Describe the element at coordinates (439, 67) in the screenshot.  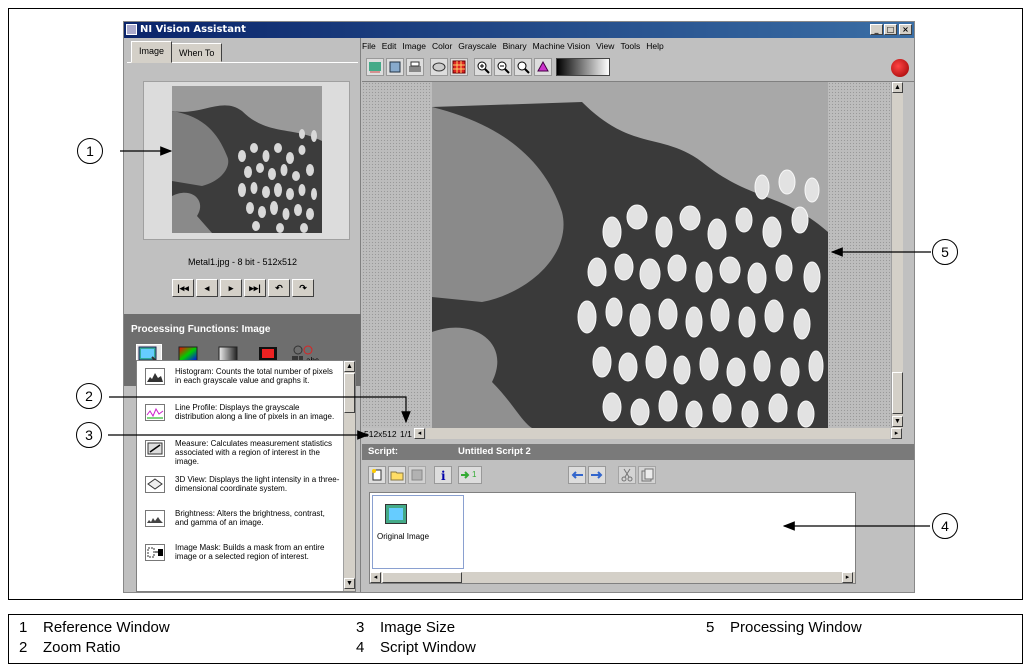
I see `reference-icon` at that location.